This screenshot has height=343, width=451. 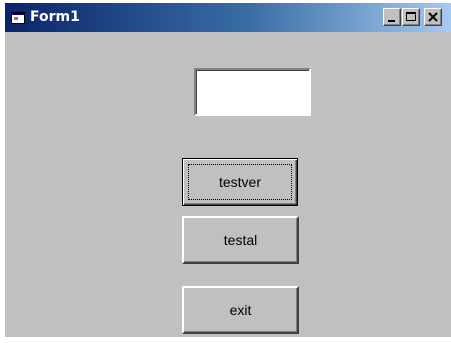 I want to click on close-button, so click(x=433, y=17).